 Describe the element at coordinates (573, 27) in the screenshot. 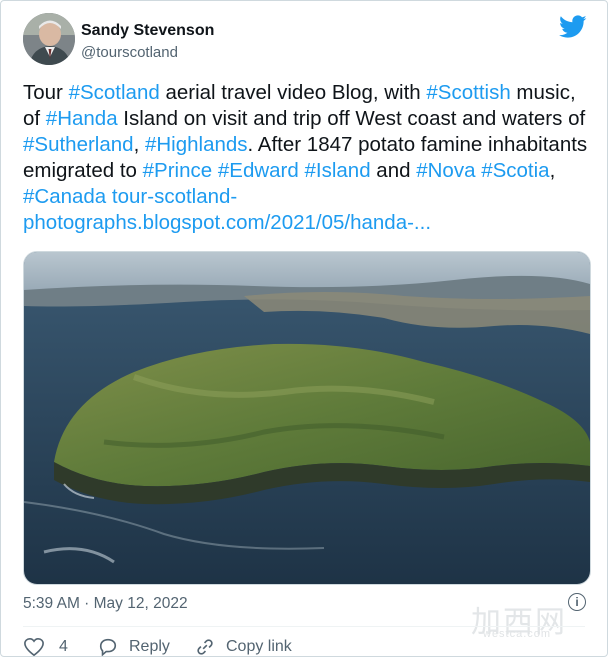

I see `bird-icon` at that location.